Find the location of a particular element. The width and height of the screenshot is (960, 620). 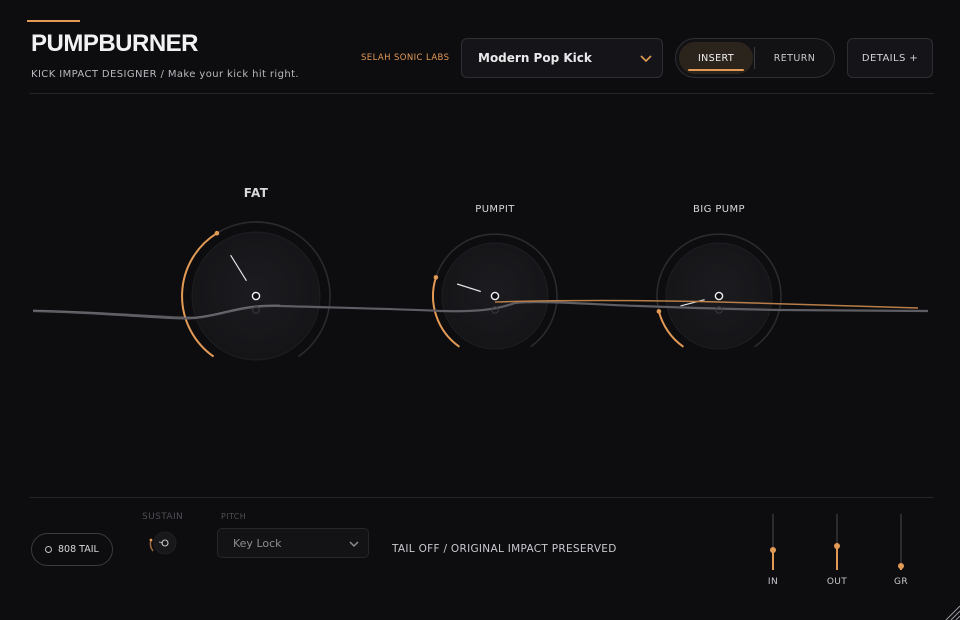

gr-meter-cap is located at coordinates (901, 566).